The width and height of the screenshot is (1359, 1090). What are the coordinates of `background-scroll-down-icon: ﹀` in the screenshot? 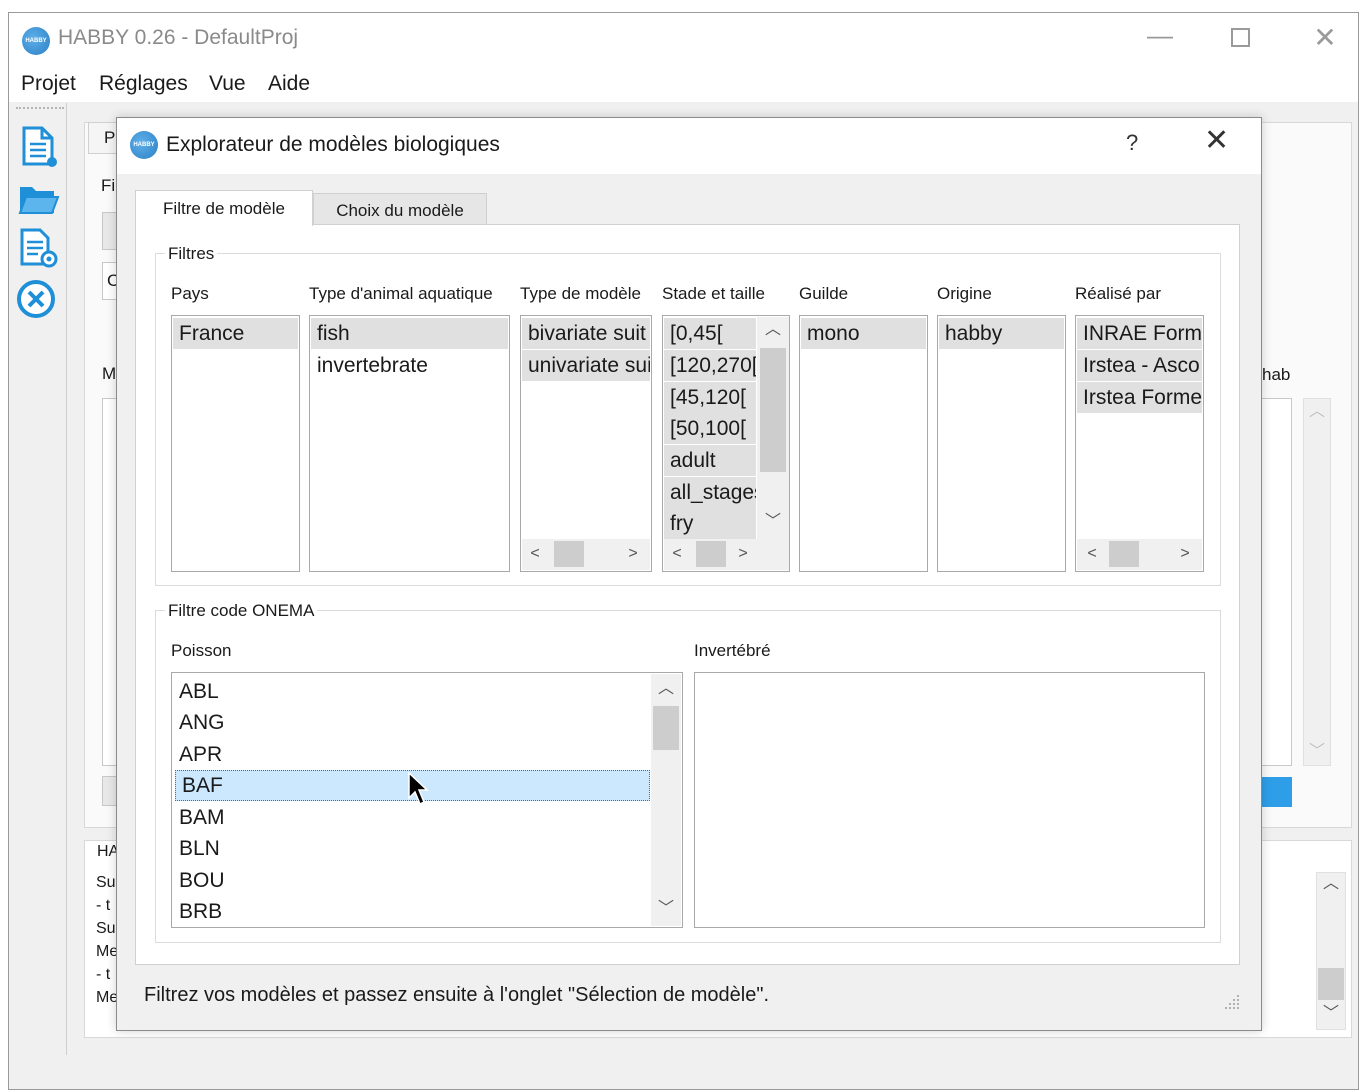 It's located at (1317, 752).